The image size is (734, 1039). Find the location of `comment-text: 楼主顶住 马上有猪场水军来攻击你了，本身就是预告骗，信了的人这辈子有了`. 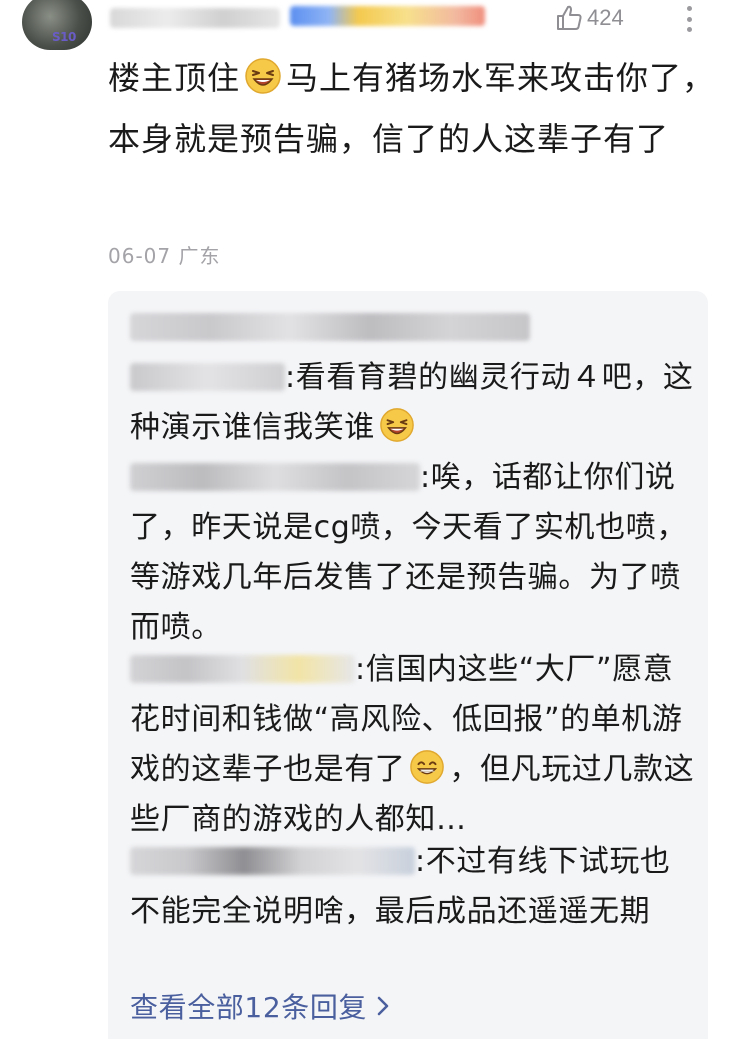

comment-text: 楼主顶住 马上有猪场水军来攻击你了，本身就是预告骗，信了的人这辈子有了 is located at coordinates (413, 109).